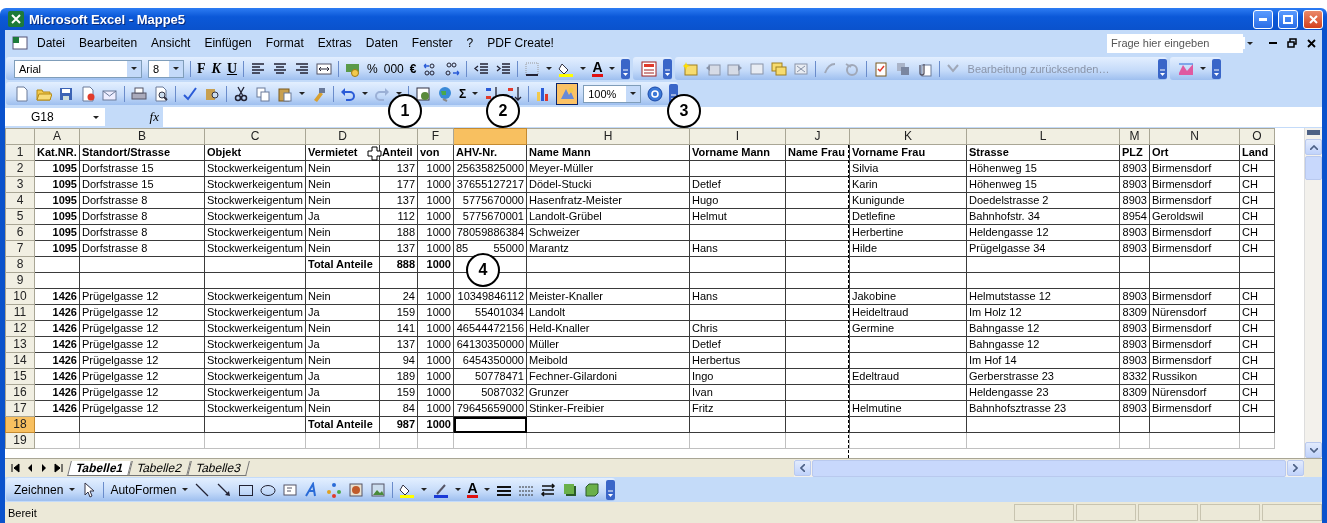 The width and height of the screenshot is (1327, 523). Describe the element at coordinates (1288, 19) in the screenshot. I see `maximize-button` at that location.